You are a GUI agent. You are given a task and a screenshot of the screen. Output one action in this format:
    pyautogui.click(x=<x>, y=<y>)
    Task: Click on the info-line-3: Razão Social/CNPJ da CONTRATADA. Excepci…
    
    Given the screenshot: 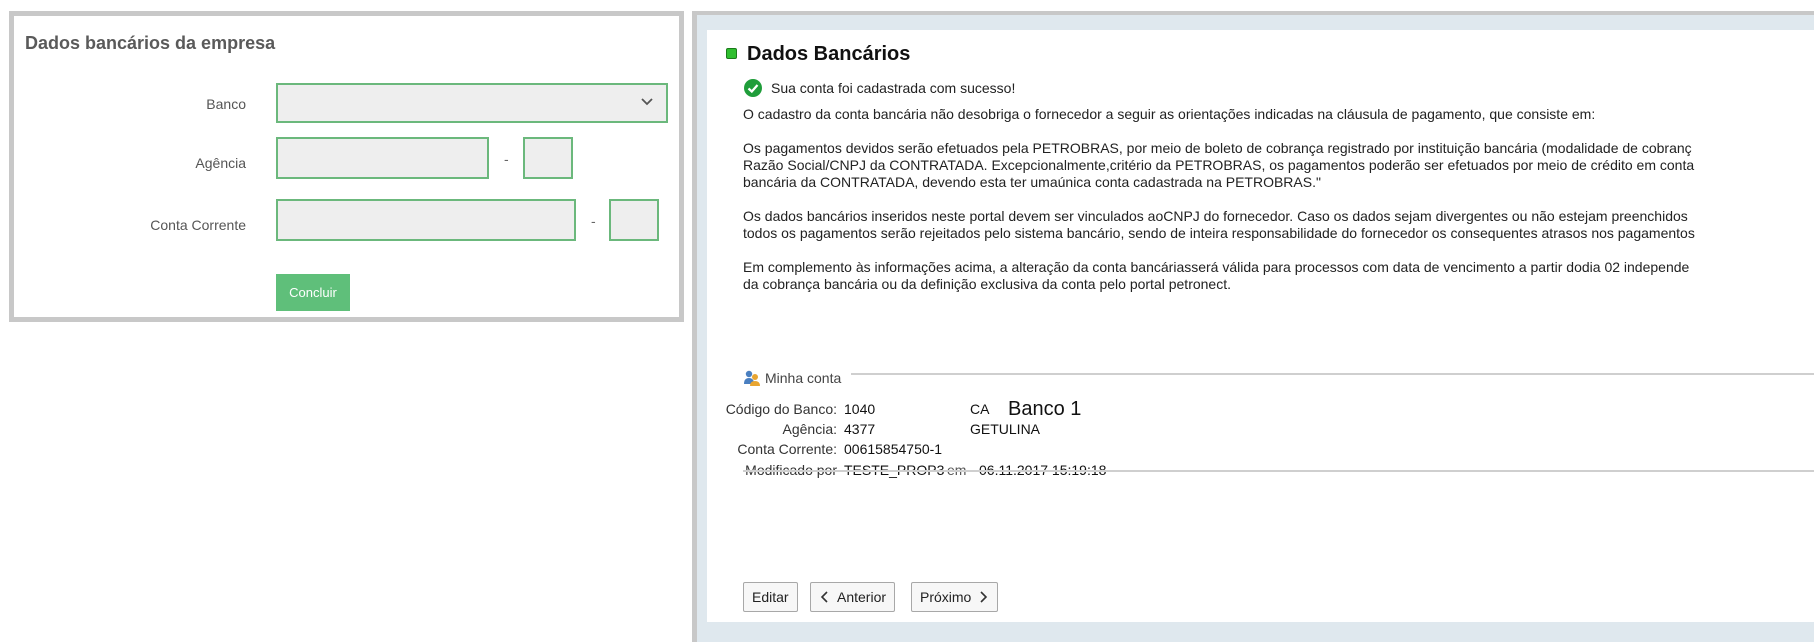 What is the action you would take?
    pyautogui.click(x=1219, y=165)
    